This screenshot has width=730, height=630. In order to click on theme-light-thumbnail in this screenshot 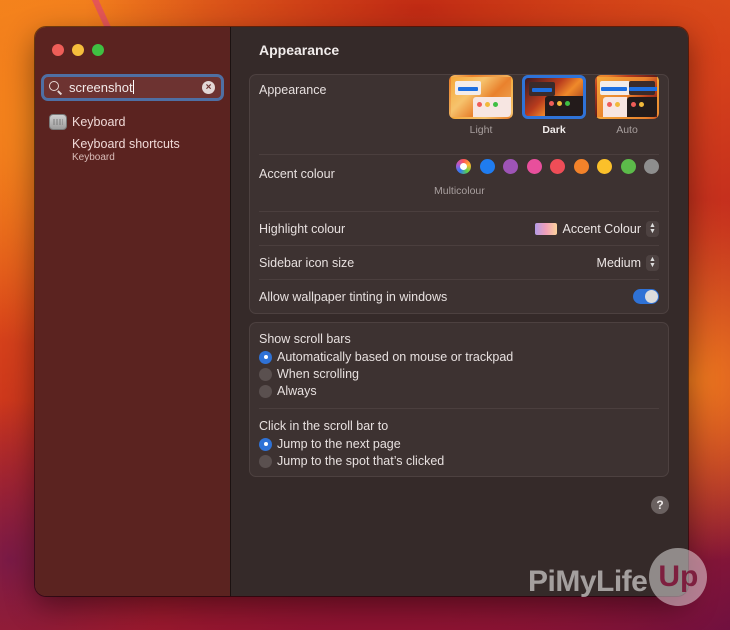, I will do `click(481, 97)`.